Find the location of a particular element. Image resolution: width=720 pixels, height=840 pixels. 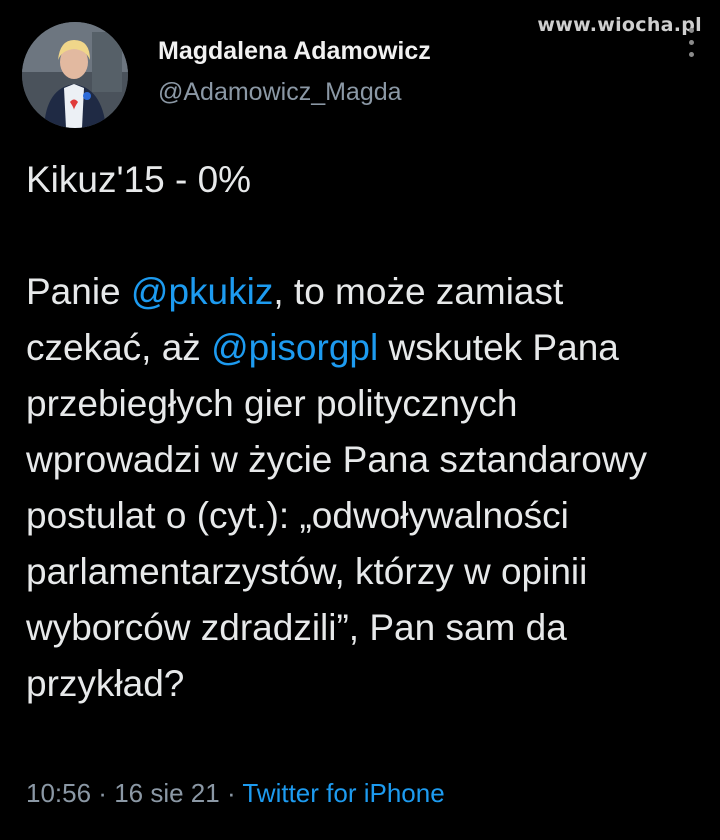

author-handle: @Adamowicz_Magda is located at coordinates (294, 92).